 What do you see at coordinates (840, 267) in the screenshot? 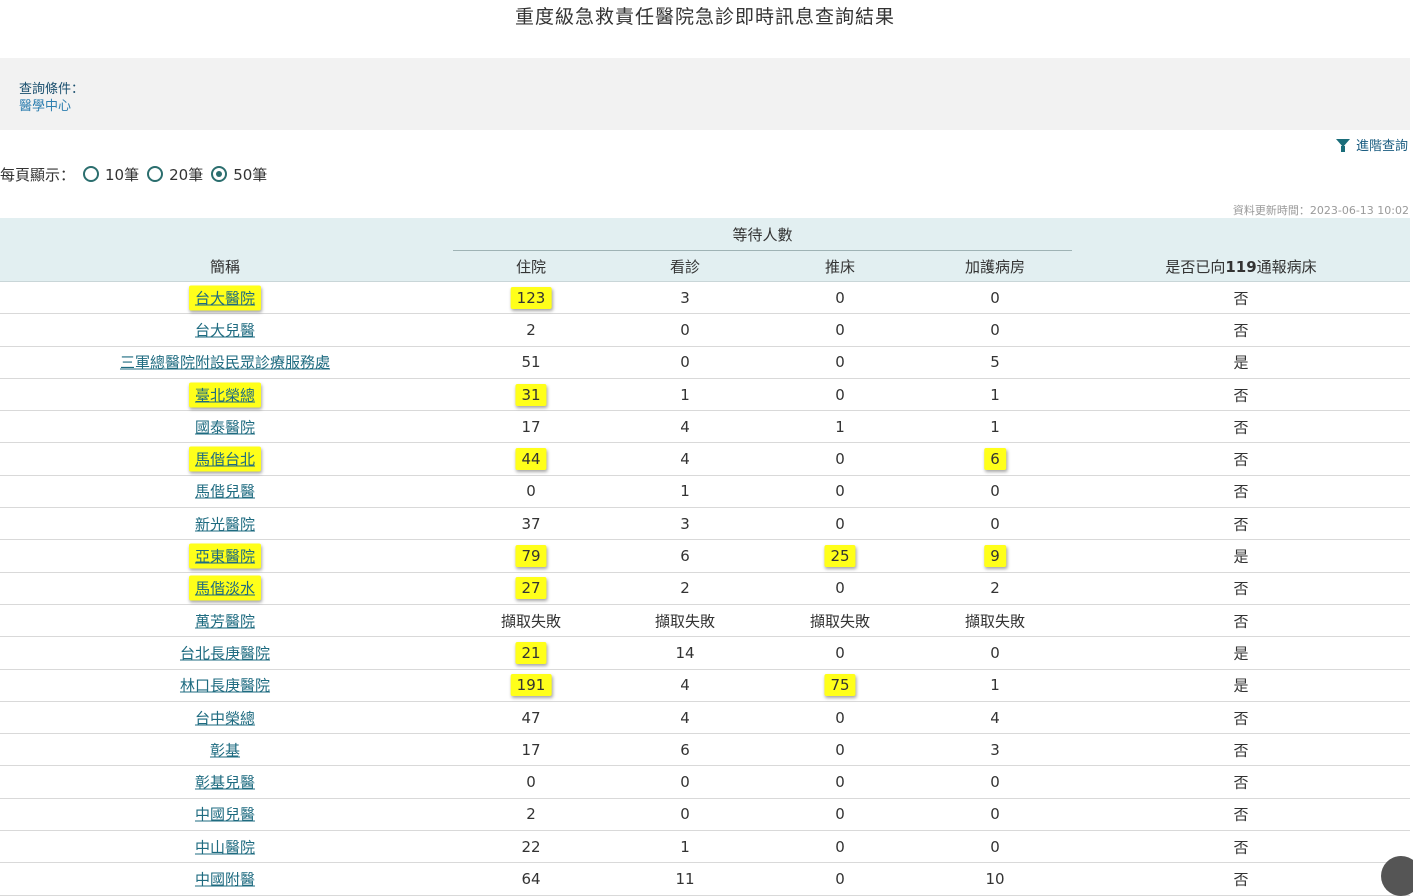
I see `col-header-bed: 推床` at bounding box center [840, 267].